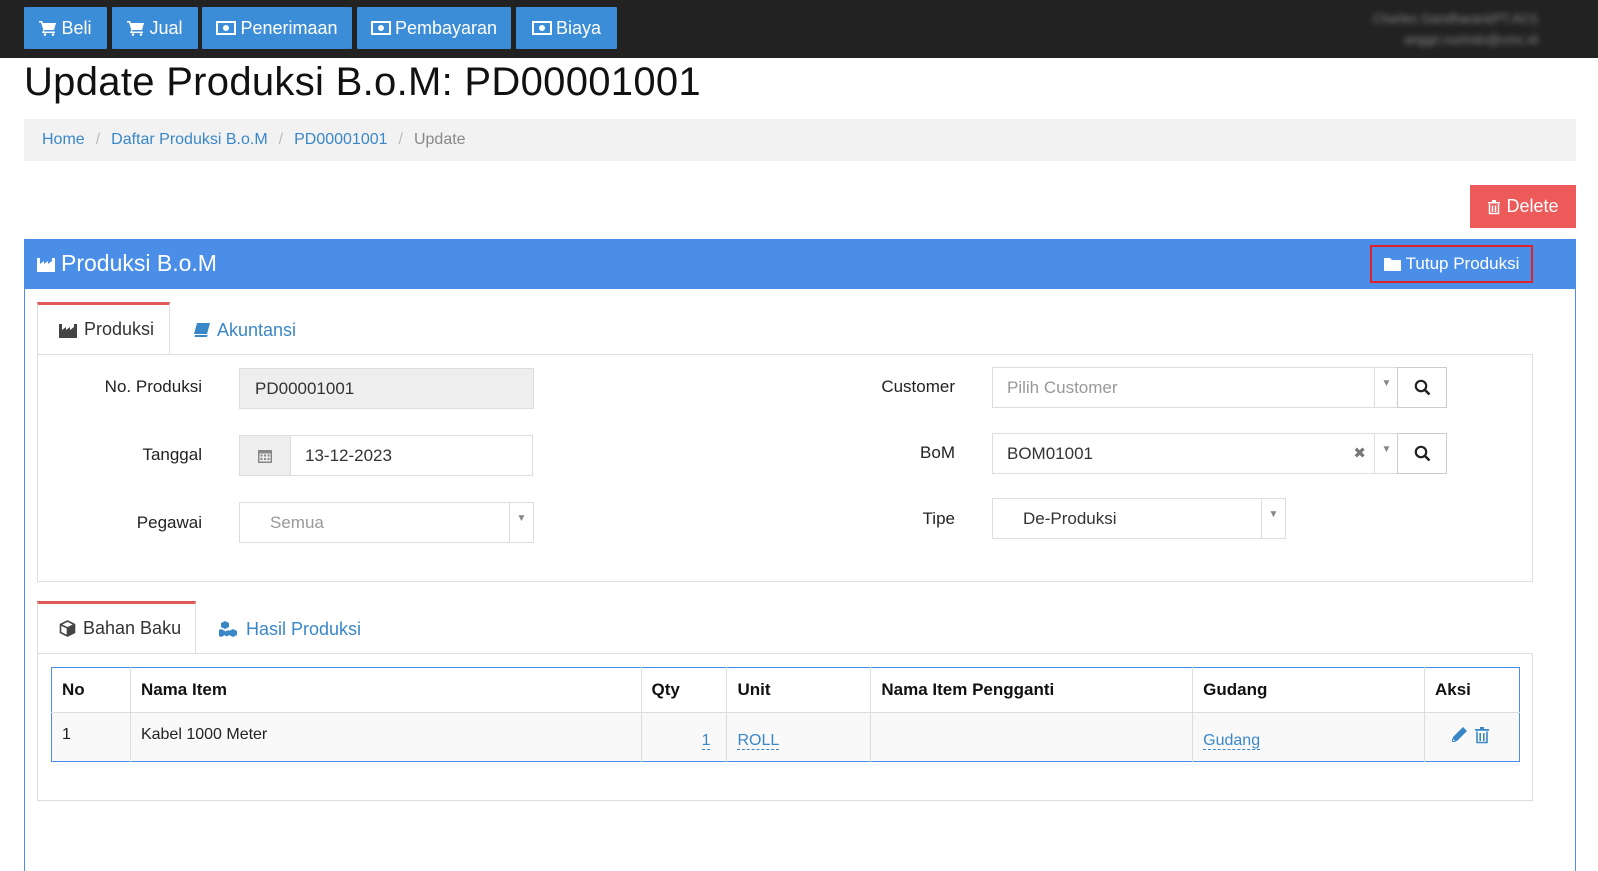 Image resolution: width=1598 pixels, height=871 pixels. What do you see at coordinates (91, 690) in the screenshot?
I see `column-header-no: No` at bounding box center [91, 690].